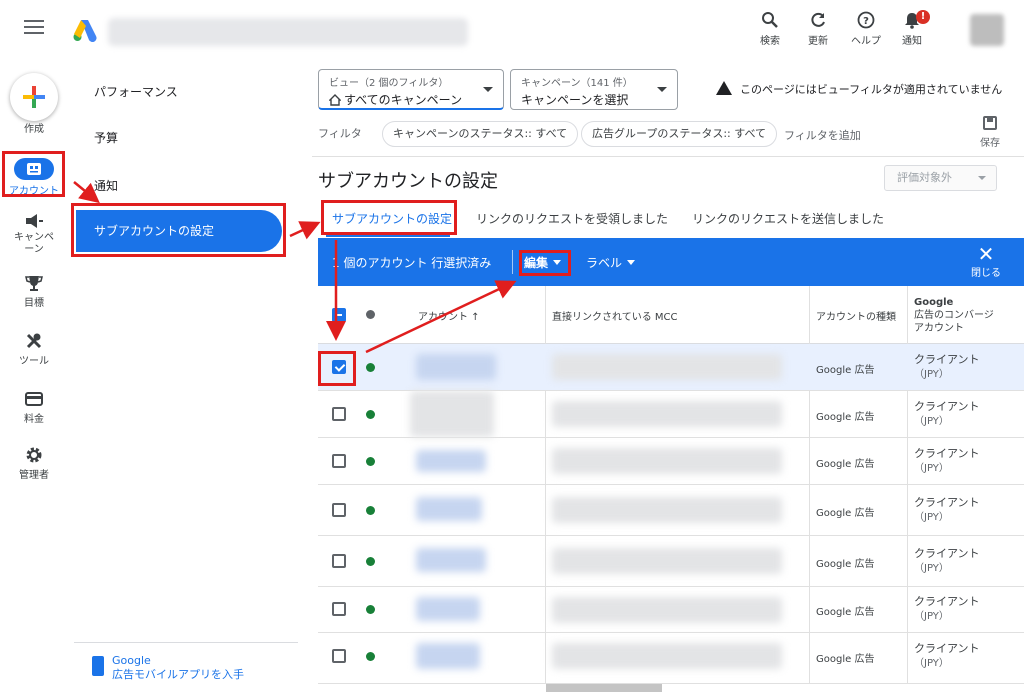  I want to click on help-button: ? ヘルプ, so click(866, 27).